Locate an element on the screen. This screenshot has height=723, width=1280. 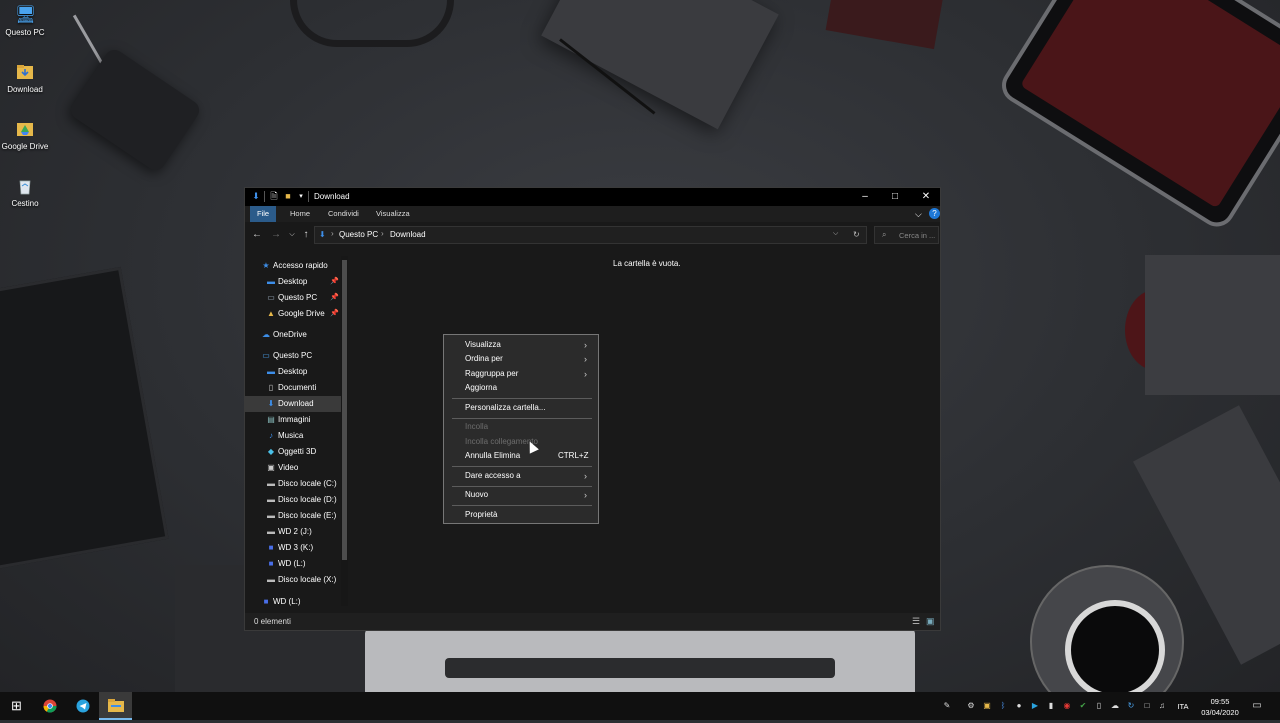
breadcrumb-questo-pc: Questo PC is located at coordinates (358, 234).